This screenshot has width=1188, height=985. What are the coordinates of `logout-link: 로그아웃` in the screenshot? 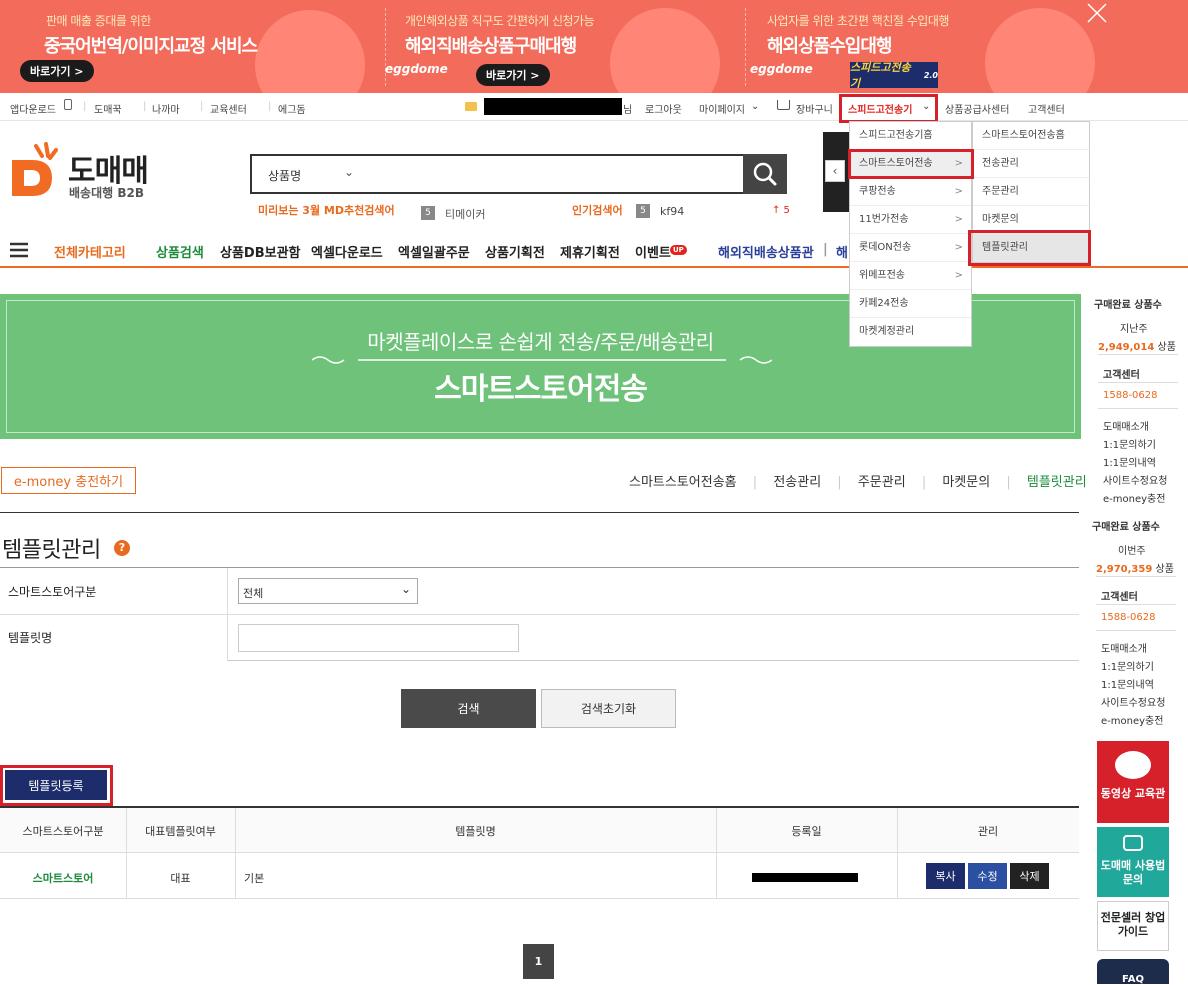 It's located at (663, 108).